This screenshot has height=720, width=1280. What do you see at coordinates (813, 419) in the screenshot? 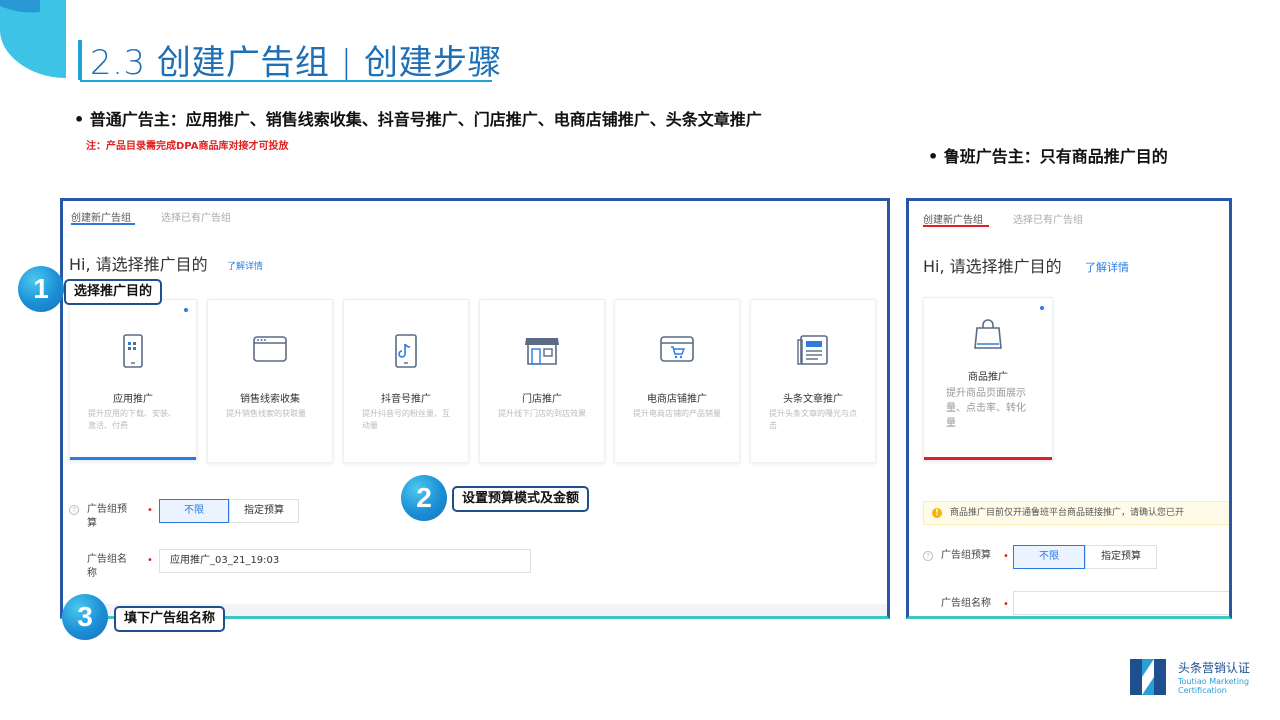
I see `card-desc: 提升头条文章的曝光与点击` at bounding box center [813, 419].